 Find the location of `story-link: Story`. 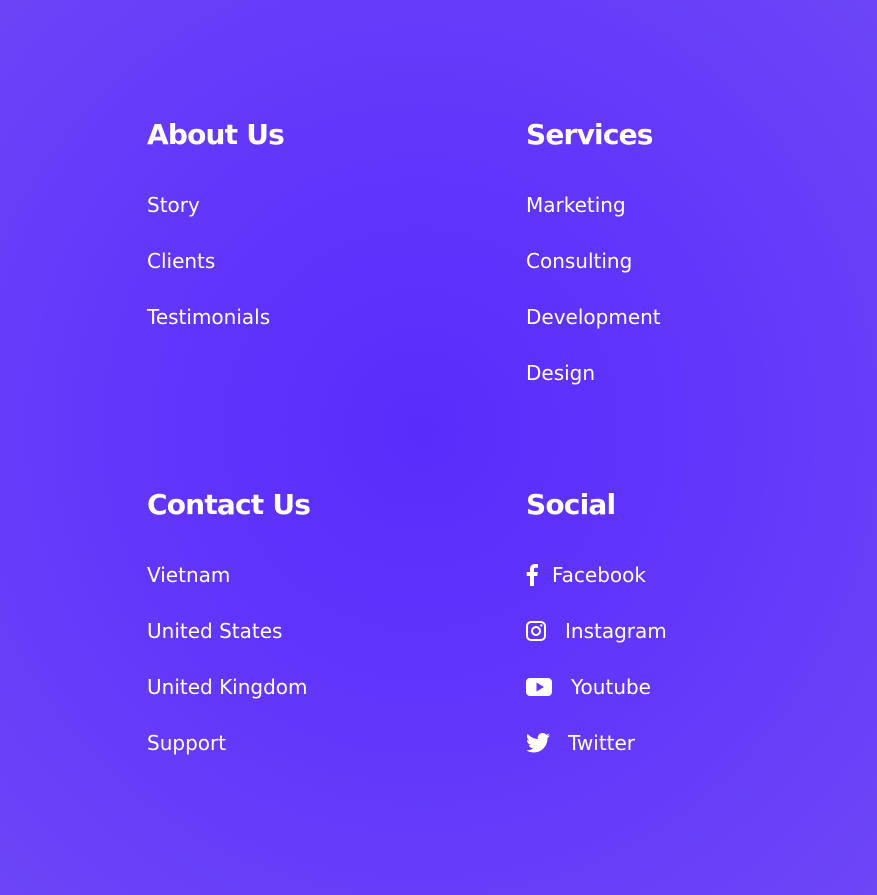

story-link: Story is located at coordinates (173, 205).